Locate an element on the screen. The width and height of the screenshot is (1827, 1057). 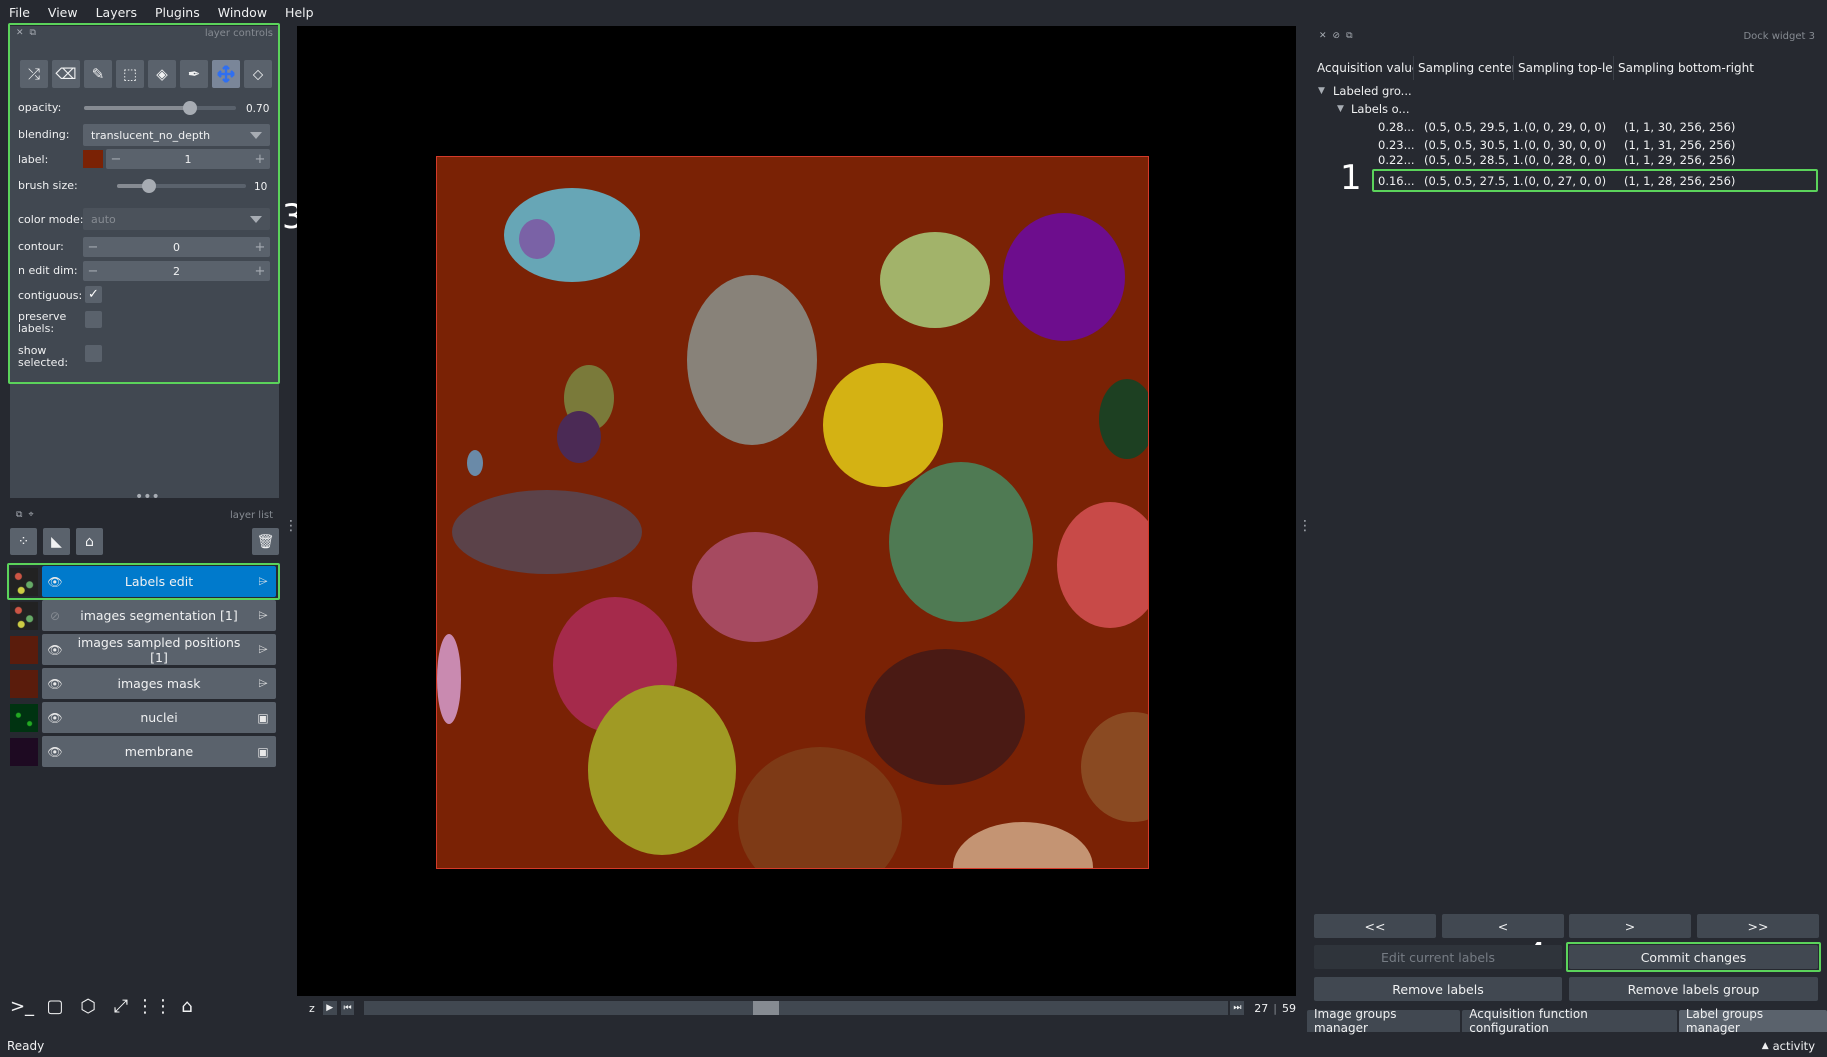
label-tag-icon: ⌂ is located at coordinates (89, 541).